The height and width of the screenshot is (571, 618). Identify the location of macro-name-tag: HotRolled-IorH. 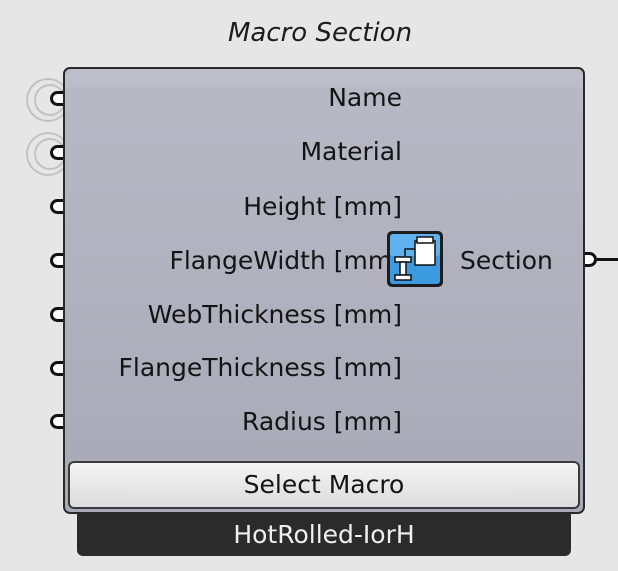
(324, 535).